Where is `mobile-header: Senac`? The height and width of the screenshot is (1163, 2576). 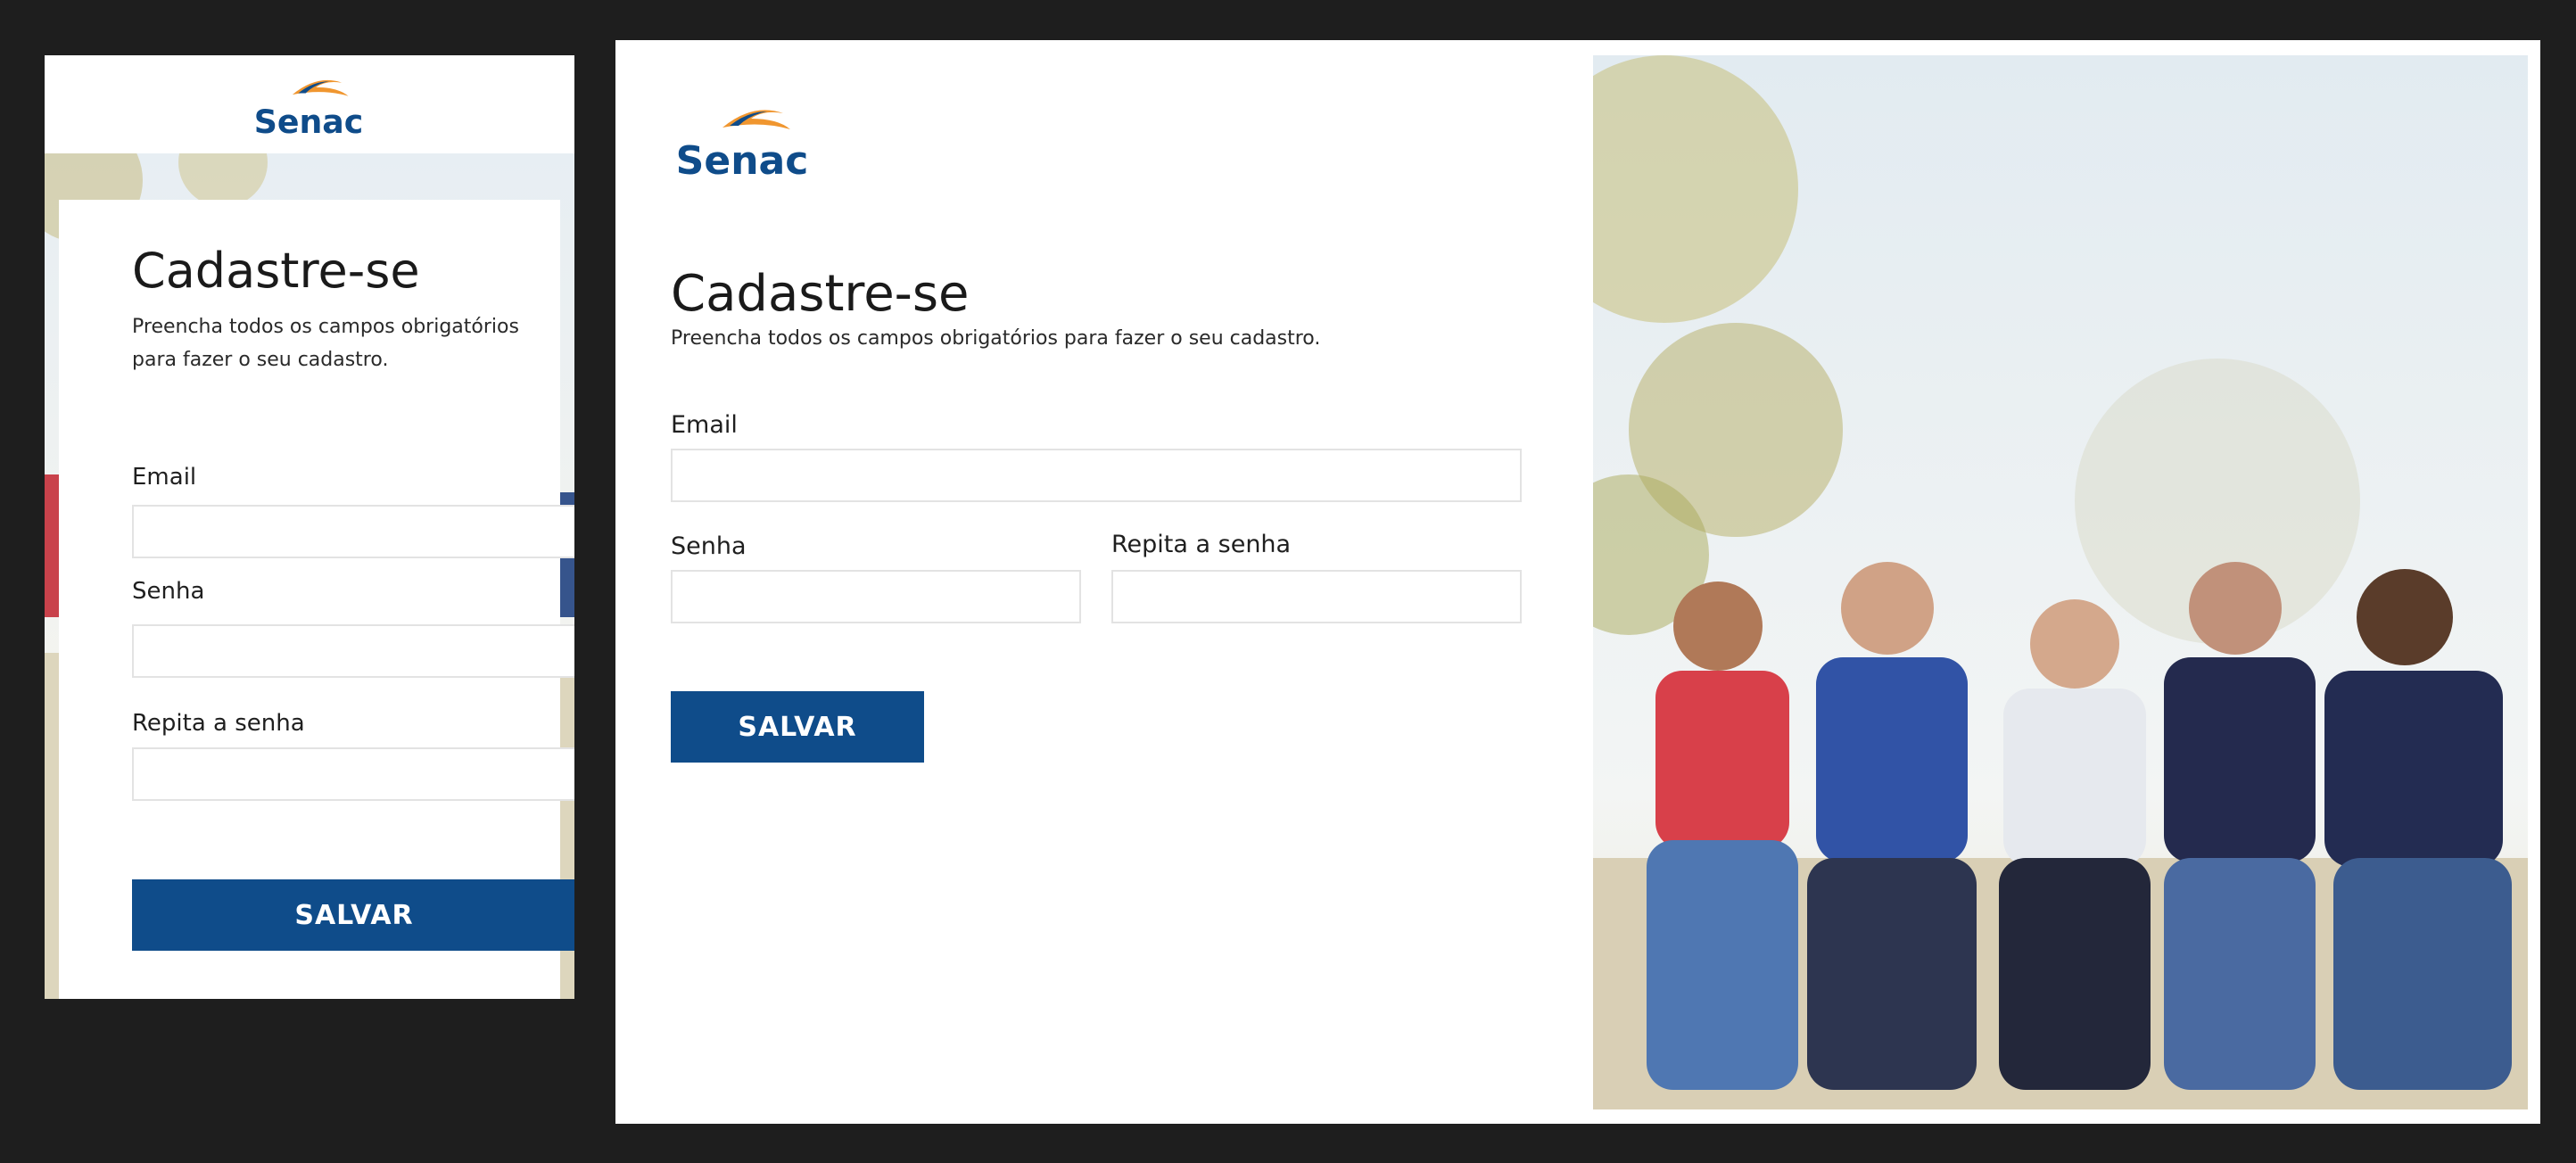
mobile-header: Senac is located at coordinates (310, 104).